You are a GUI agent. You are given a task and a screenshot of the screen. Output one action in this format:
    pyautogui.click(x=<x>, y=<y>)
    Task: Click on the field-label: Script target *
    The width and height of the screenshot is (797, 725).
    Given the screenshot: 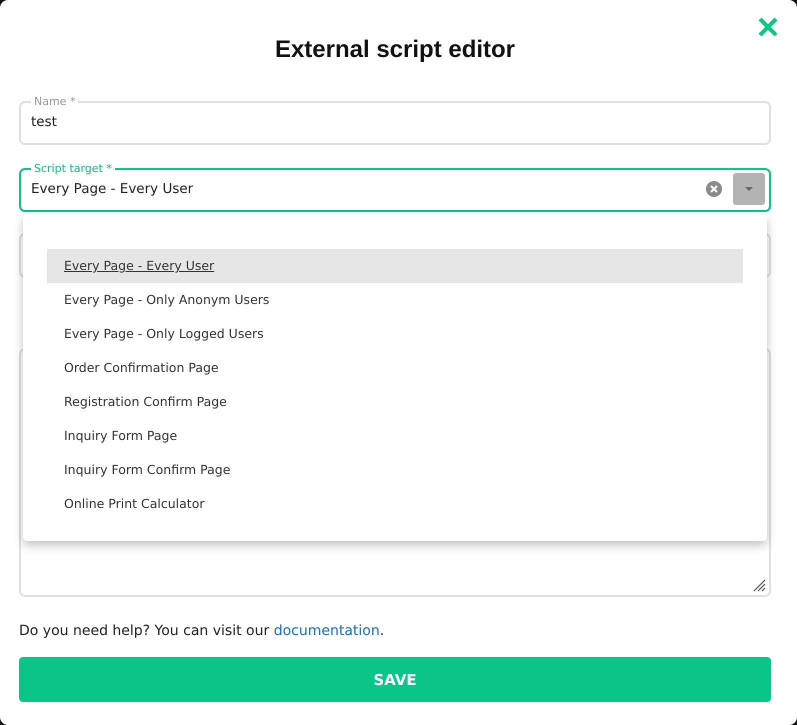 What is the action you would take?
    pyautogui.click(x=73, y=169)
    